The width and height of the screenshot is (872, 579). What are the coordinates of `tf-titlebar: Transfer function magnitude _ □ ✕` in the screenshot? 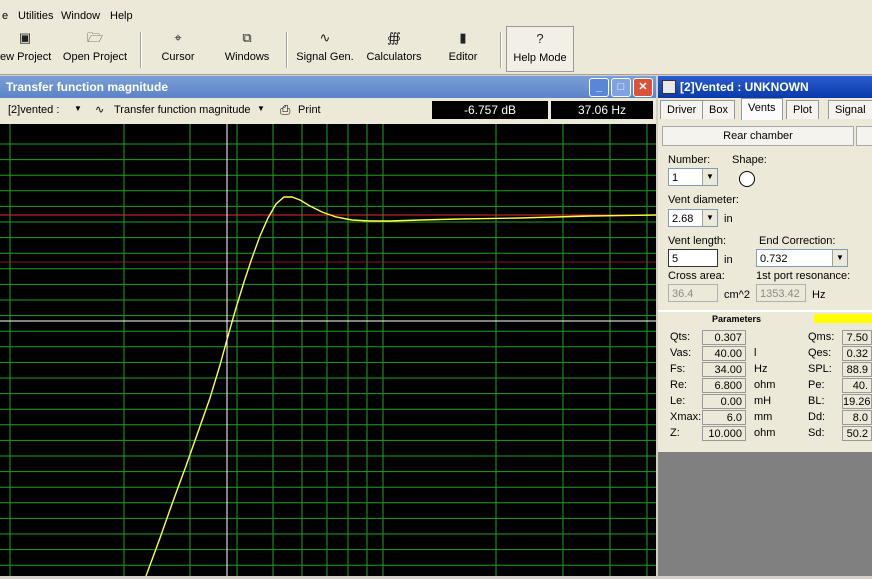 It's located at (328, 87).